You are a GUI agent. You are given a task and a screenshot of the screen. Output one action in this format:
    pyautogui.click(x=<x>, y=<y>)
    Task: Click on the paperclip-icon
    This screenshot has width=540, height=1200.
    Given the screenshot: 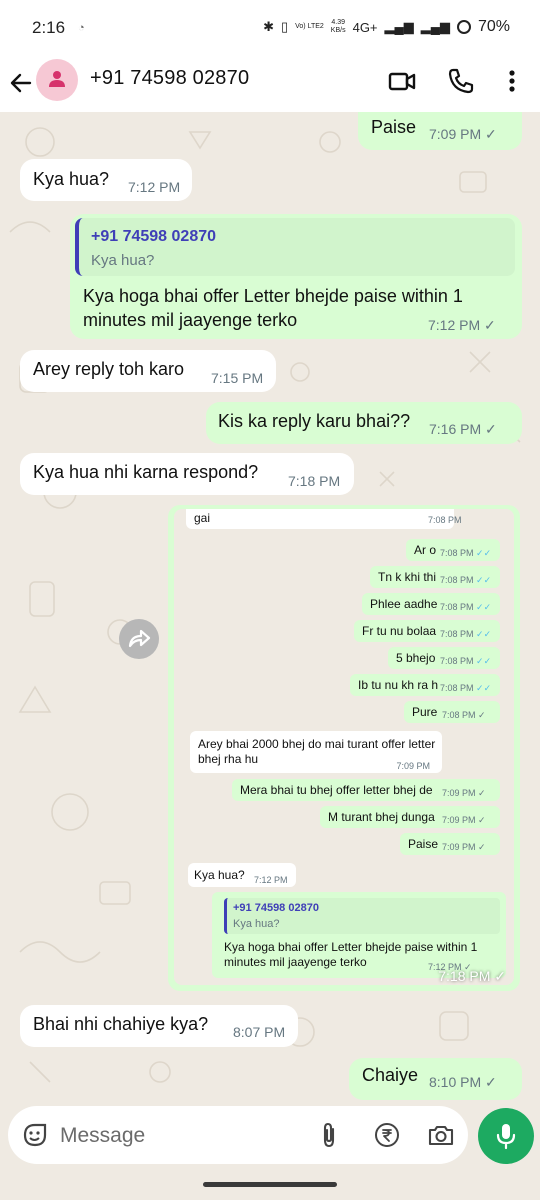 What is the action you would take?
    pyautogui.click(x=329, y=1135)
    